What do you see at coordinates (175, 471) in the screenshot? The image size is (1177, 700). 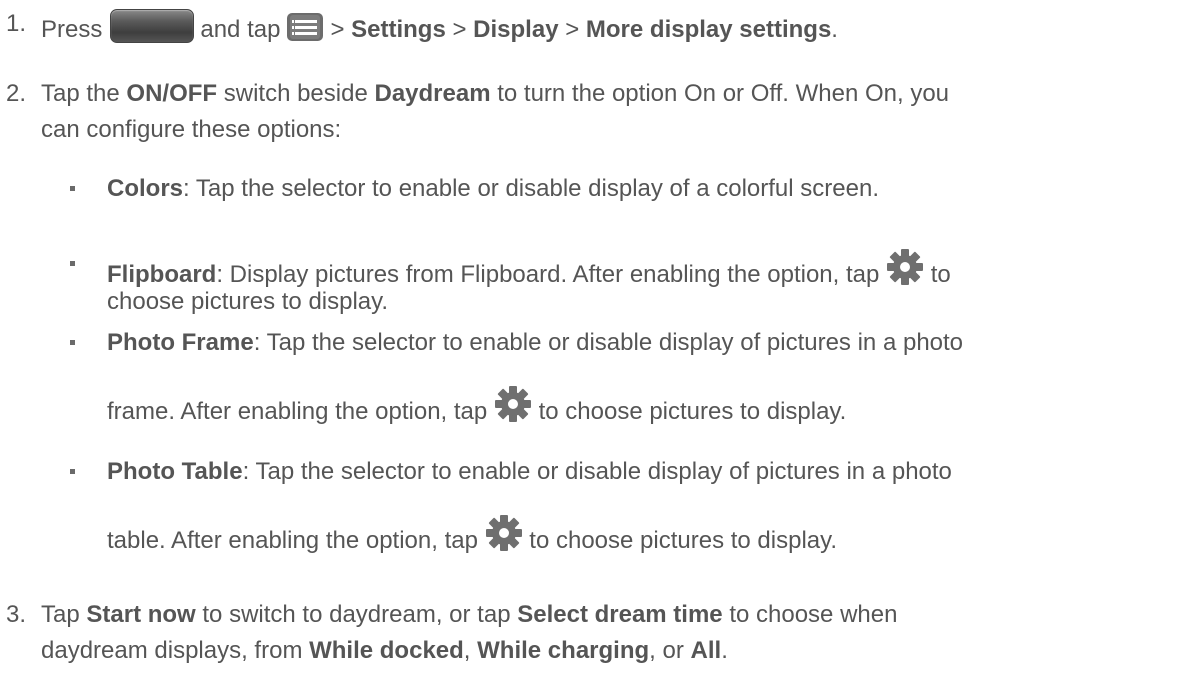 I see `option-name: Photo Table` at bounding box center [175, 471].